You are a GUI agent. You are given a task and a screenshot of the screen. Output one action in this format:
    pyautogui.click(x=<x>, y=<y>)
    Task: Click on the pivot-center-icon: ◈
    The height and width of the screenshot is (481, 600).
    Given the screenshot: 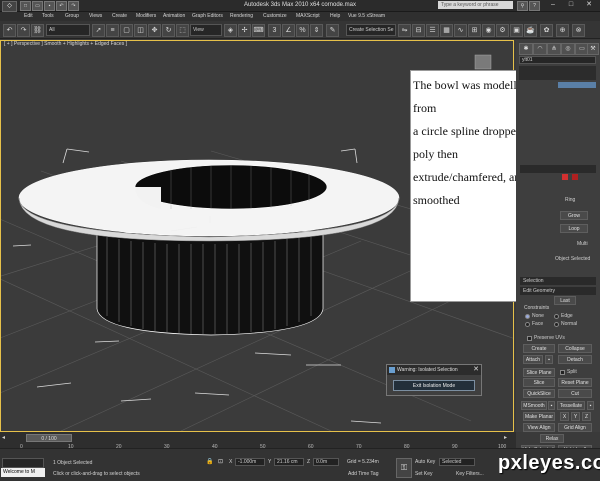 What is the action you would take?
    pyautogui.click(x=230, y=30)
    